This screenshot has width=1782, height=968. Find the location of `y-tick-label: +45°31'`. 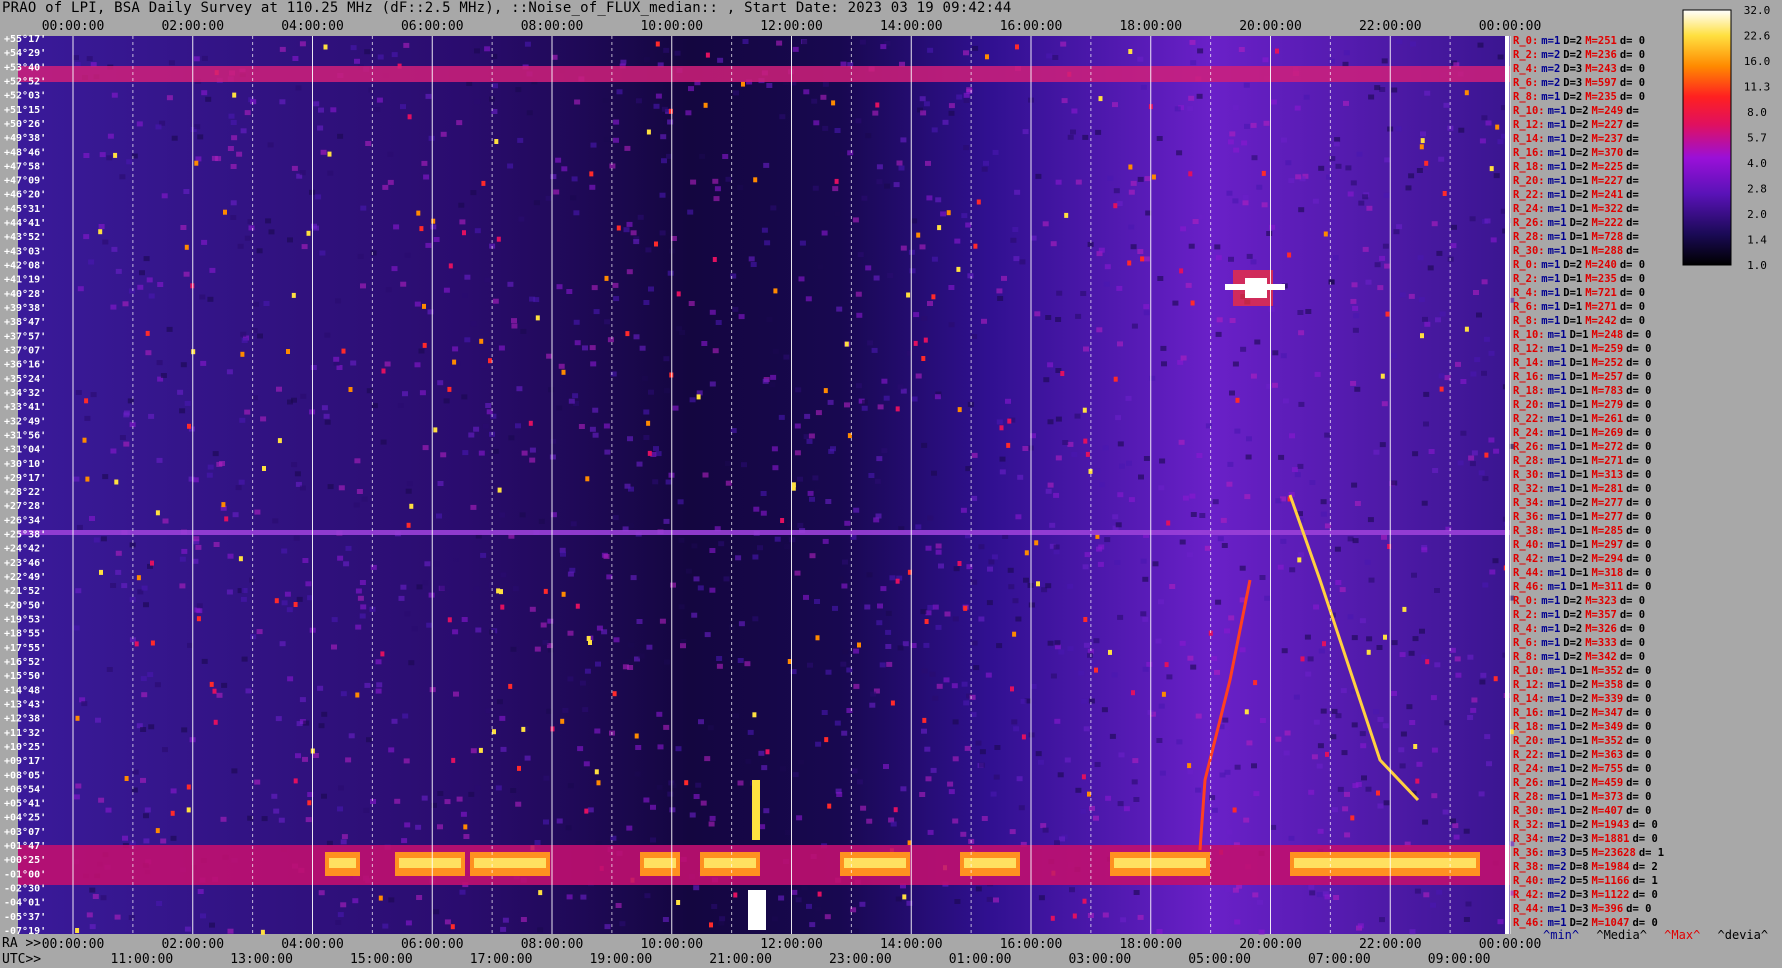

y-tick-label: +45°31' is located at coordinates (25, 209).